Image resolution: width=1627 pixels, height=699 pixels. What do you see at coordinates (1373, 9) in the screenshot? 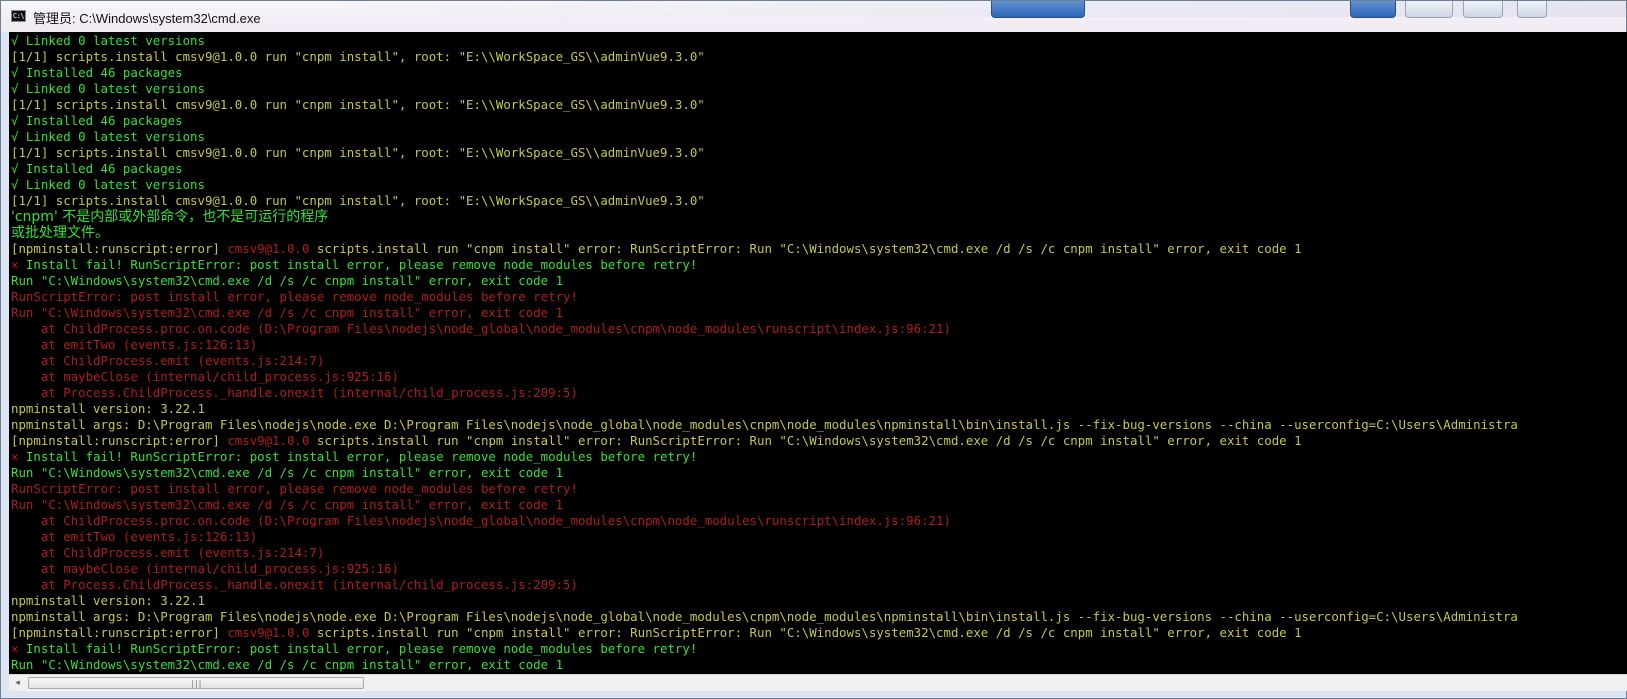
I see `background-window-close-button` at bounding box center [1373, 9].